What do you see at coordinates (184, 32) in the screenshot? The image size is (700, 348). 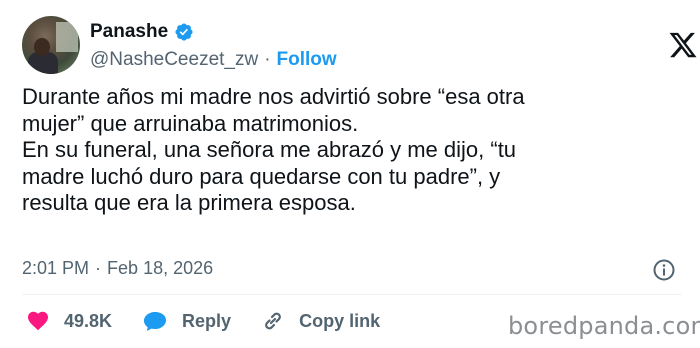 I see `verified-badge-icon` at bounding box center [184, 32].